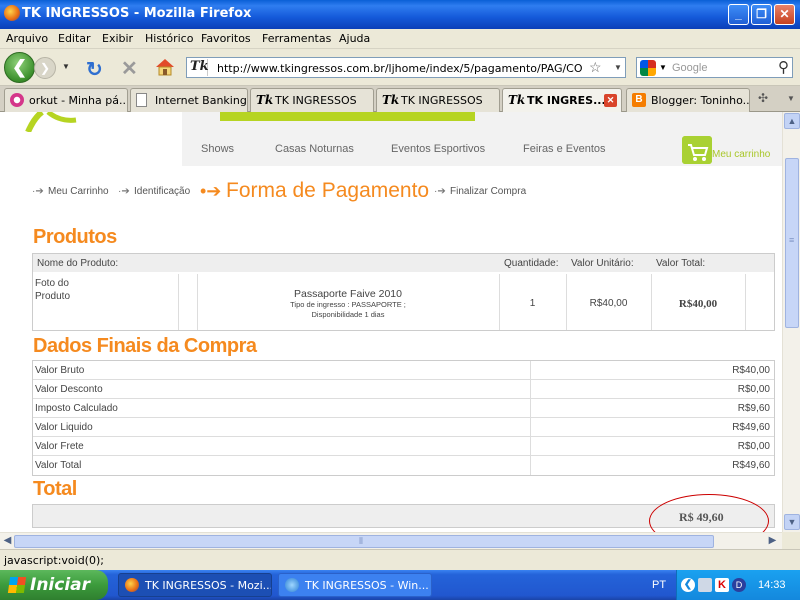  Describe the element at coordinates (610, 100) in the screenshot. I see `close-tab-icon: ✕` at that location.